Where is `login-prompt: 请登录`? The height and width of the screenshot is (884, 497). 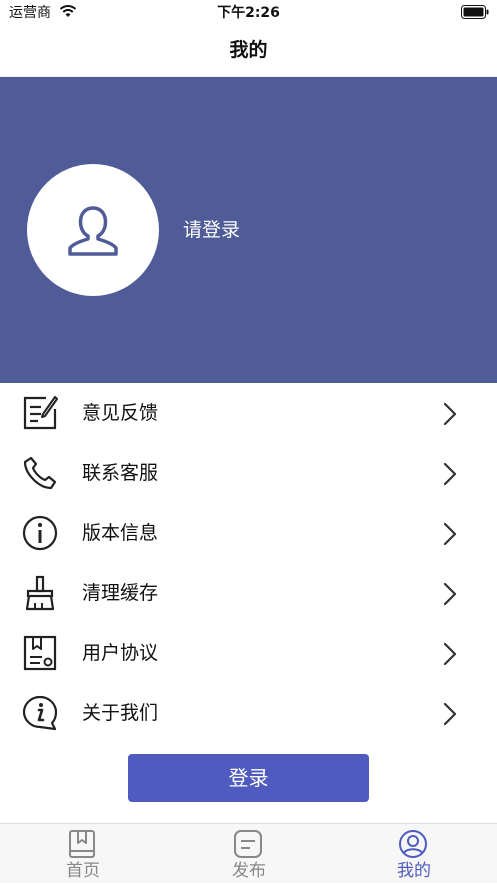 login-prompt: 请登录 is located at coordinates (211, 230).